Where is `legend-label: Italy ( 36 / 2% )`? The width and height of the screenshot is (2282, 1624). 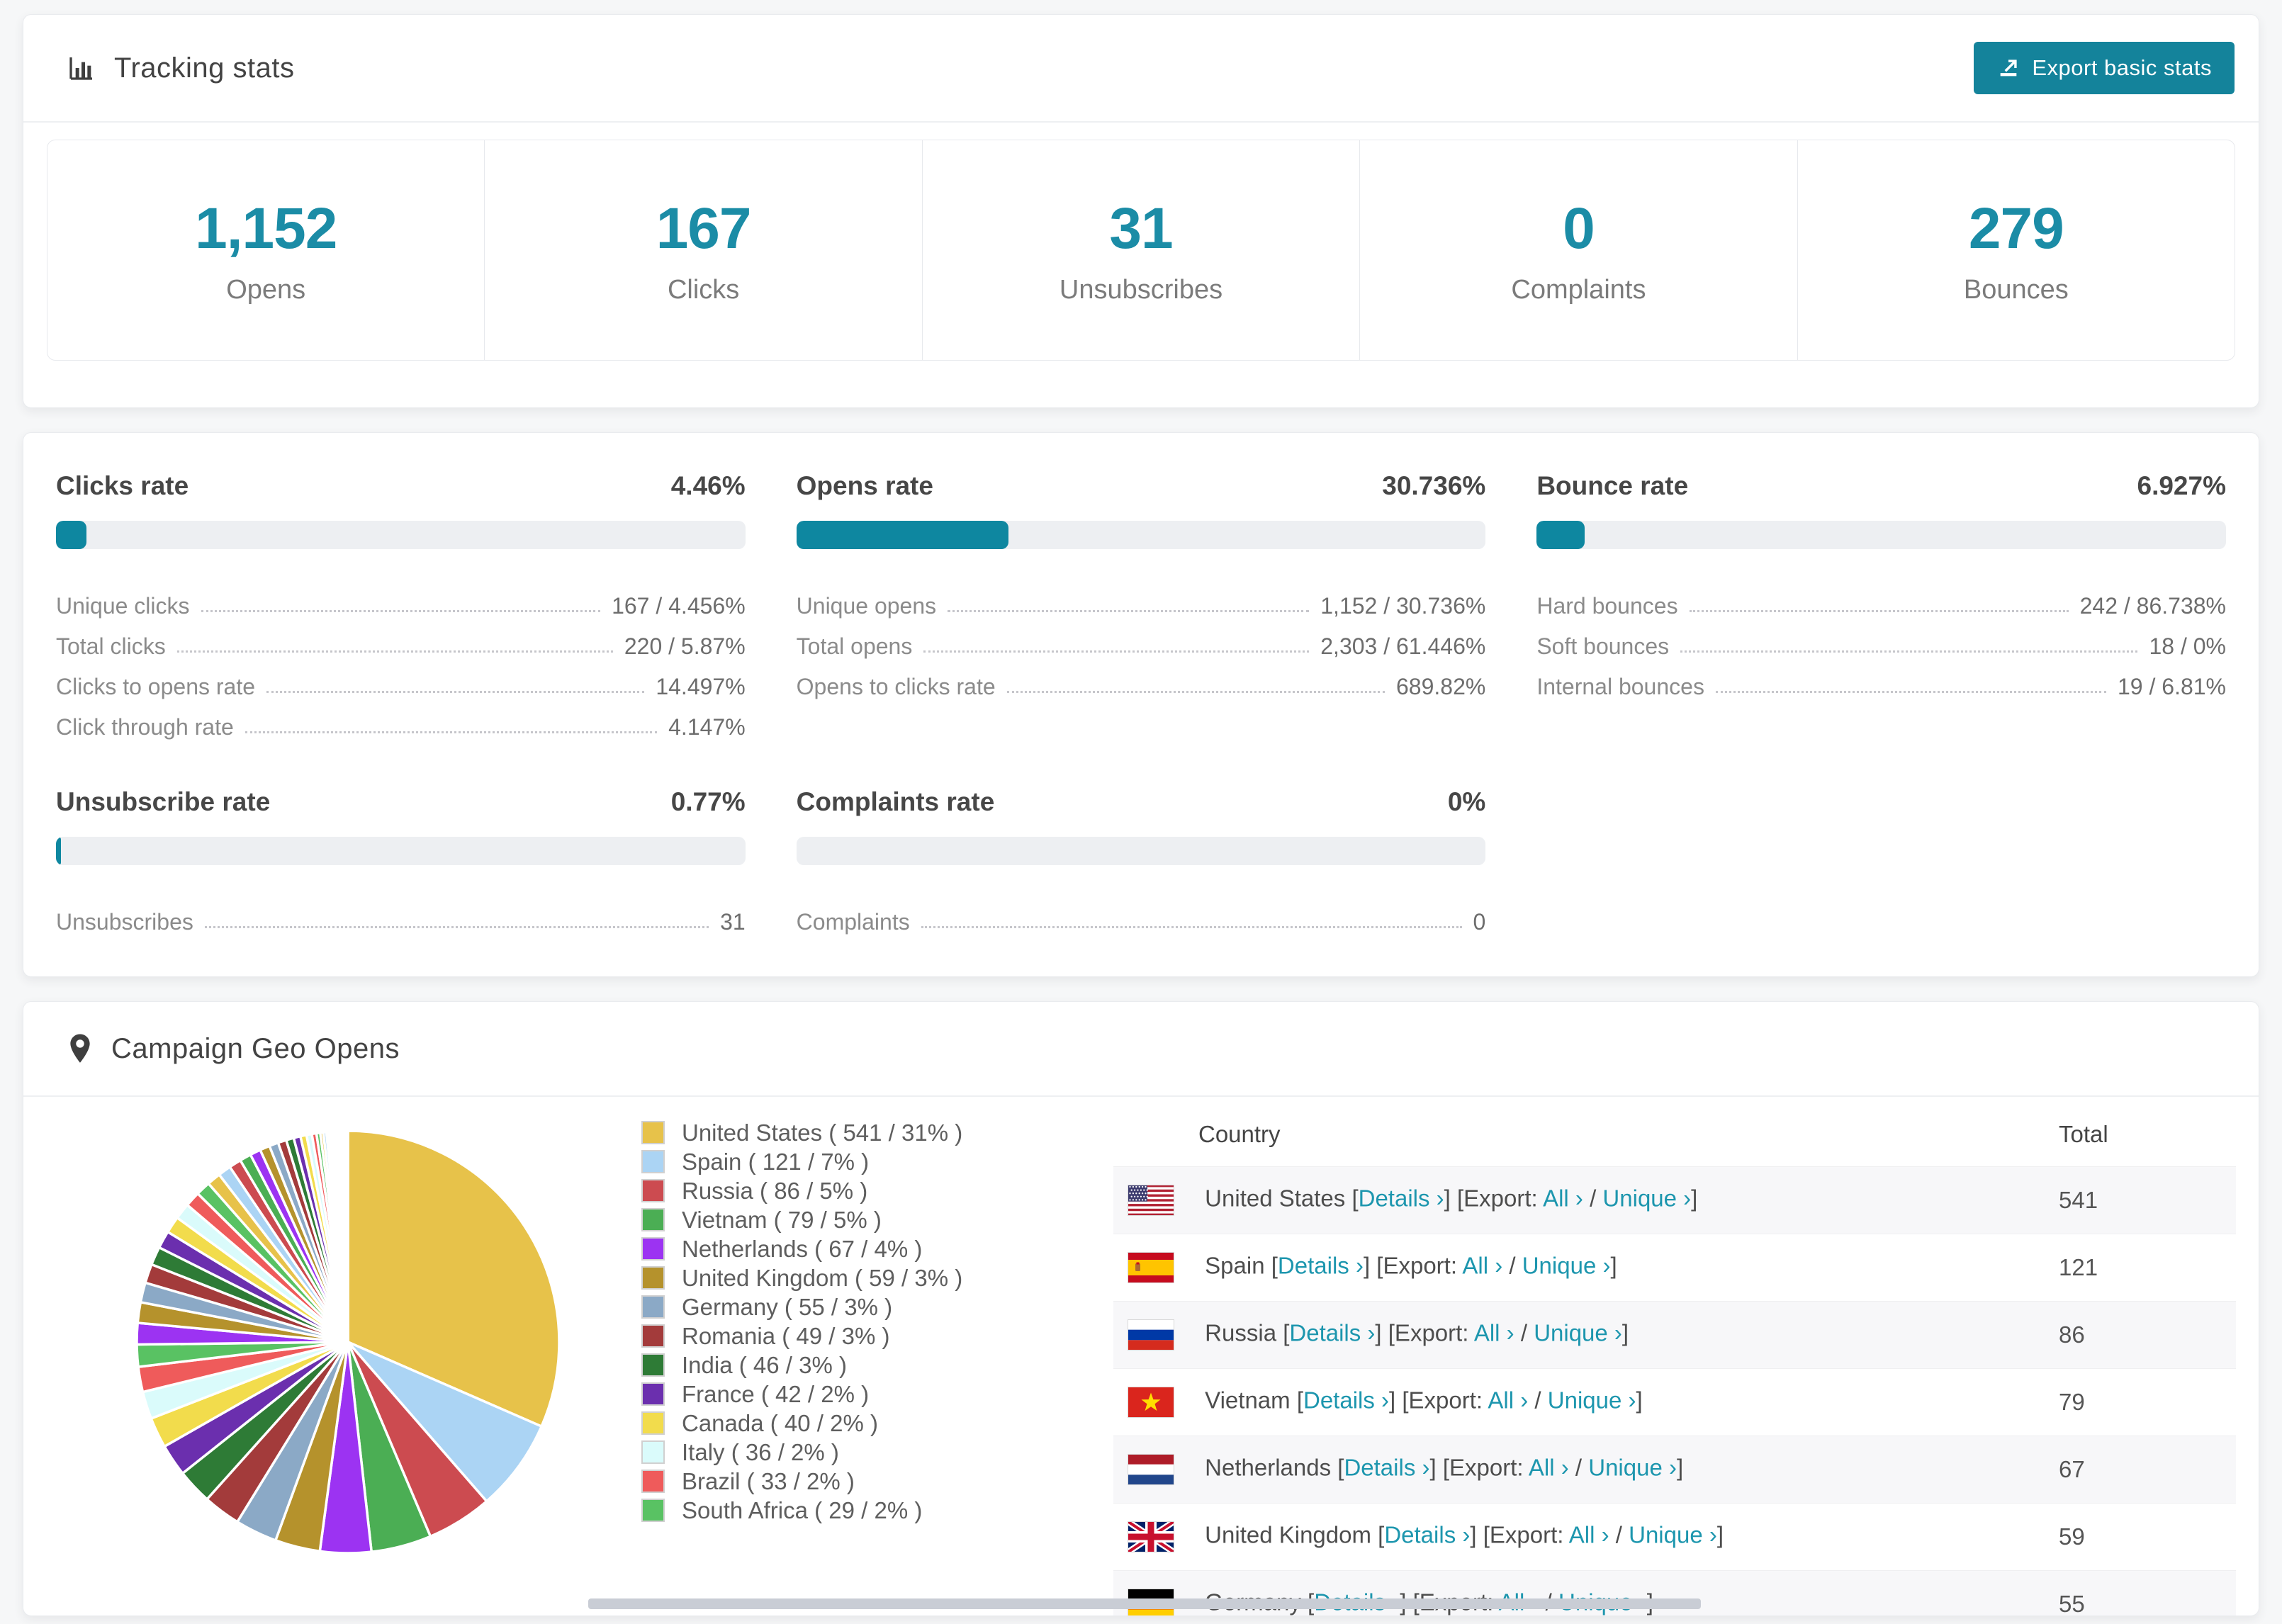
legend-label: Italy ( 36 / 2% ) is located at coordinates (761, 1452).